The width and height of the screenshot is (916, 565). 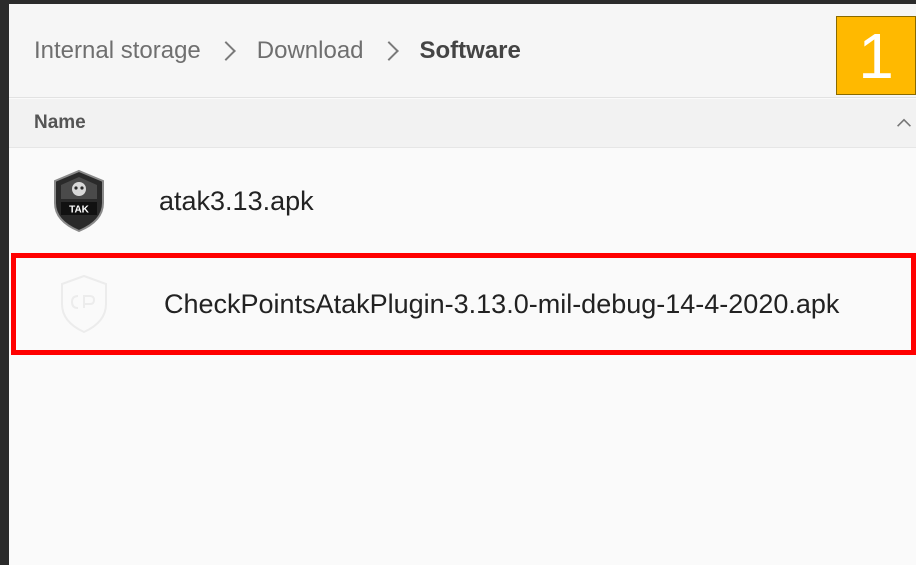 What do you see at coordinates (310, 51) in the screenshot?
I see `breadcrumb-download: Download` at bounding box center [310, 51].